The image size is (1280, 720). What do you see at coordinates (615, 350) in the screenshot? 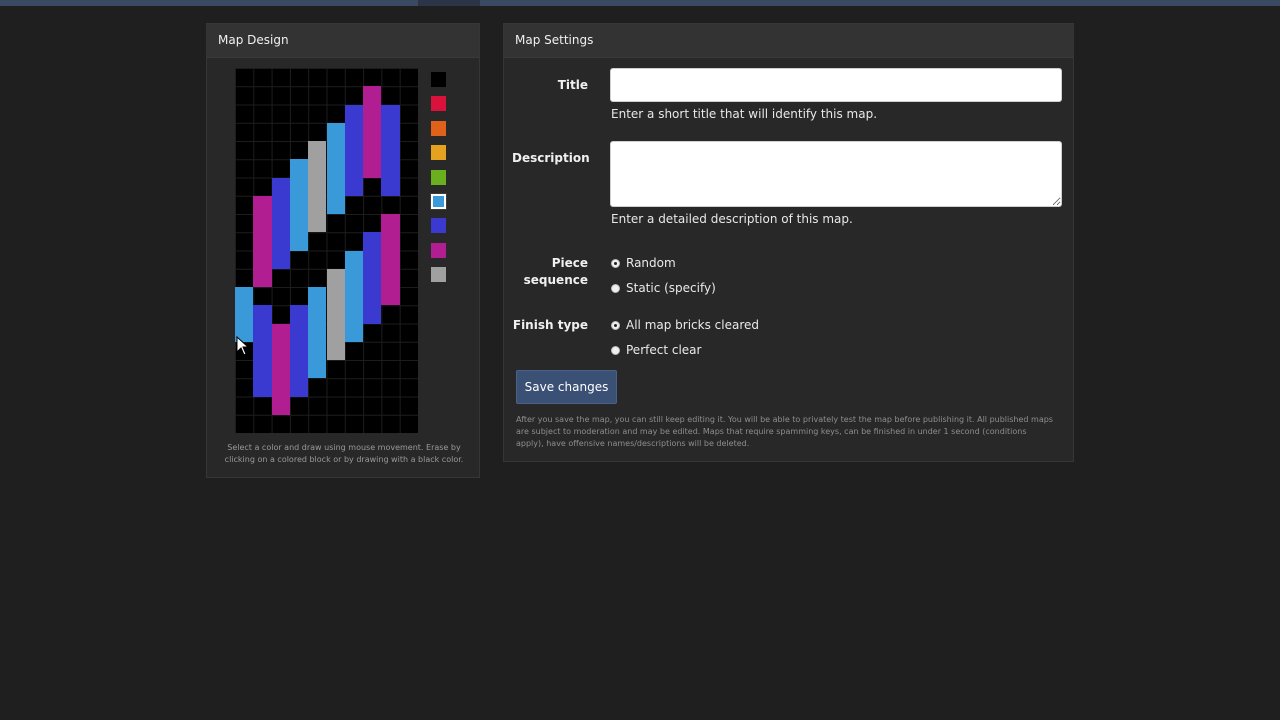
I see `radio-perfect-clear` at bounding box center [615, 350].